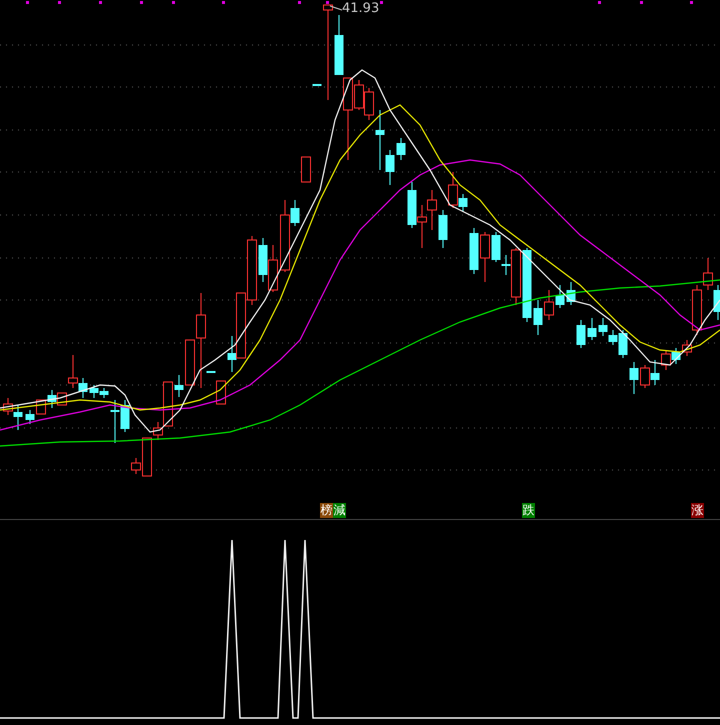 This screenshot has width=720, height=725. Describe the element at coordinates (326, 510) in the screenshot. I see `signal-label: 榜` at that location.